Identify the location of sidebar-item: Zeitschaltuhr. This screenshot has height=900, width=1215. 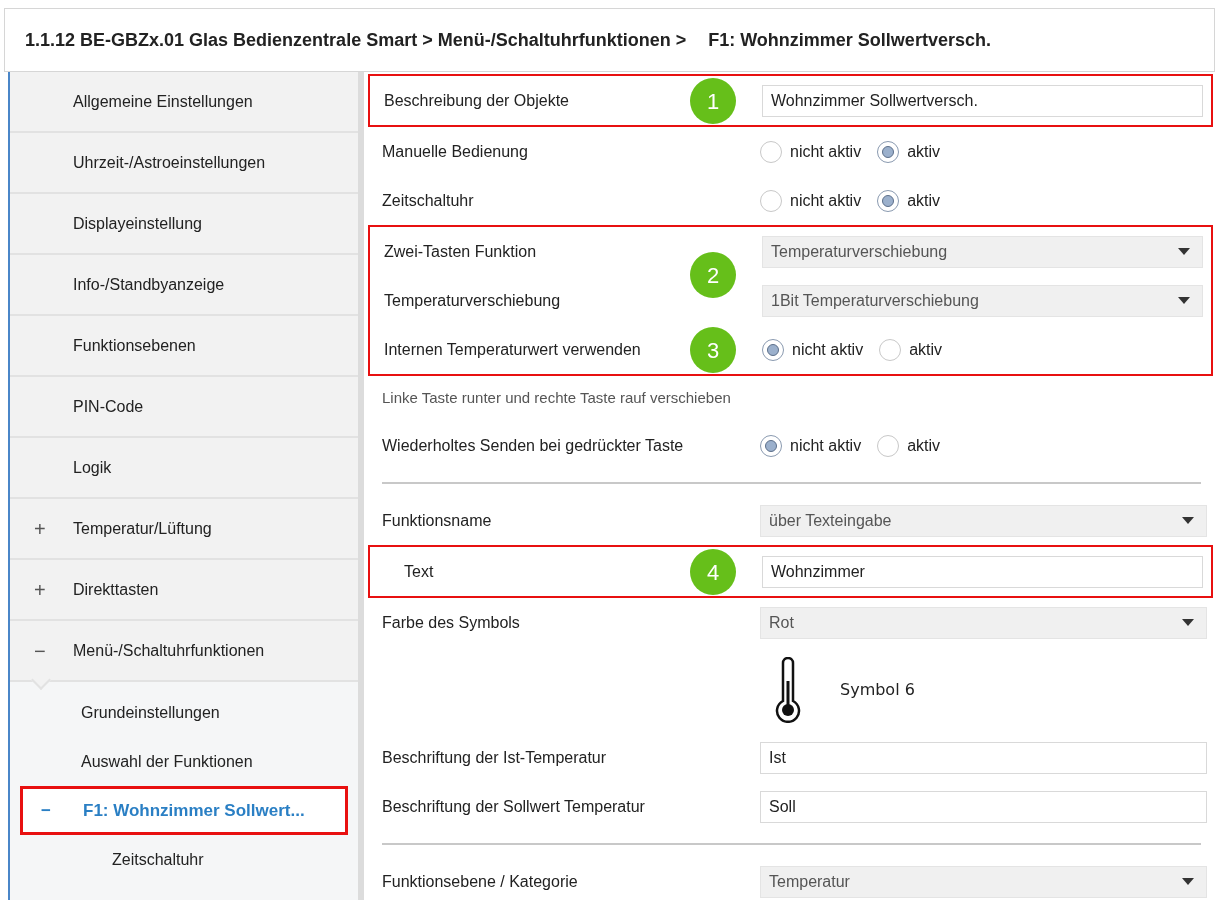
(158, 859).